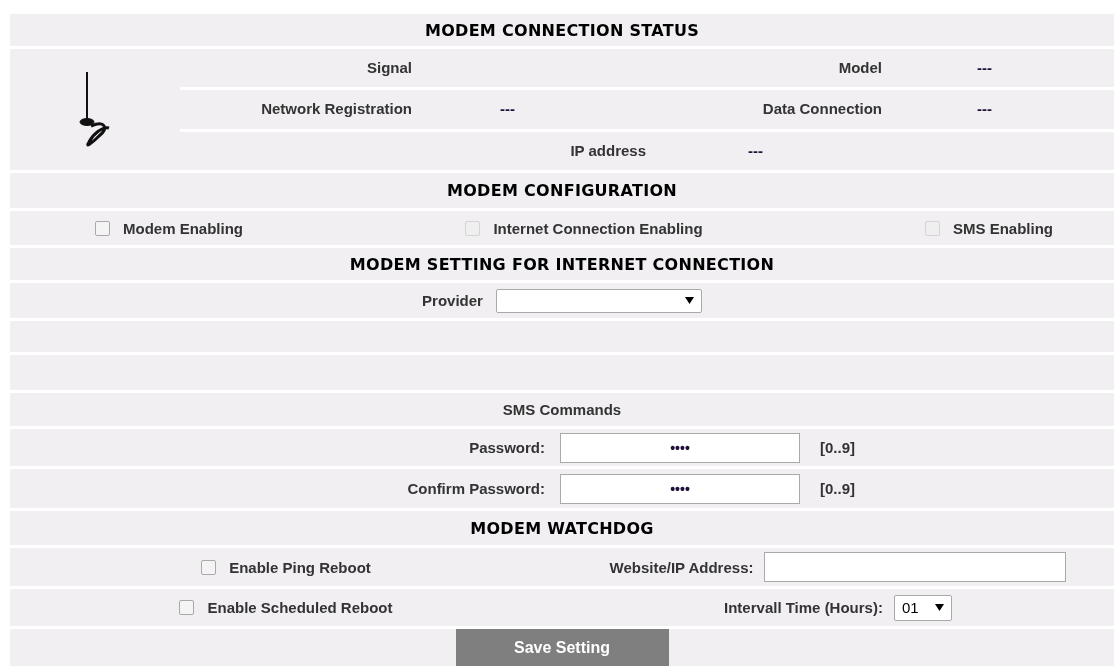  I want to click on field-label: IP address, so click(608, 150).